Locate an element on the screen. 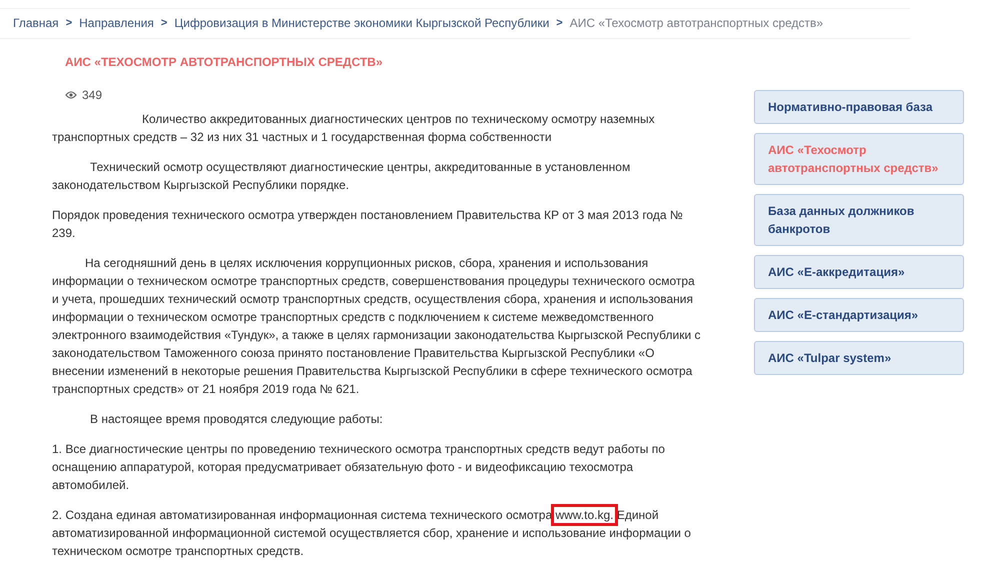 The width and height of the screenshot is (1000, 576). eye-icon is located at coordinates (71, 95).